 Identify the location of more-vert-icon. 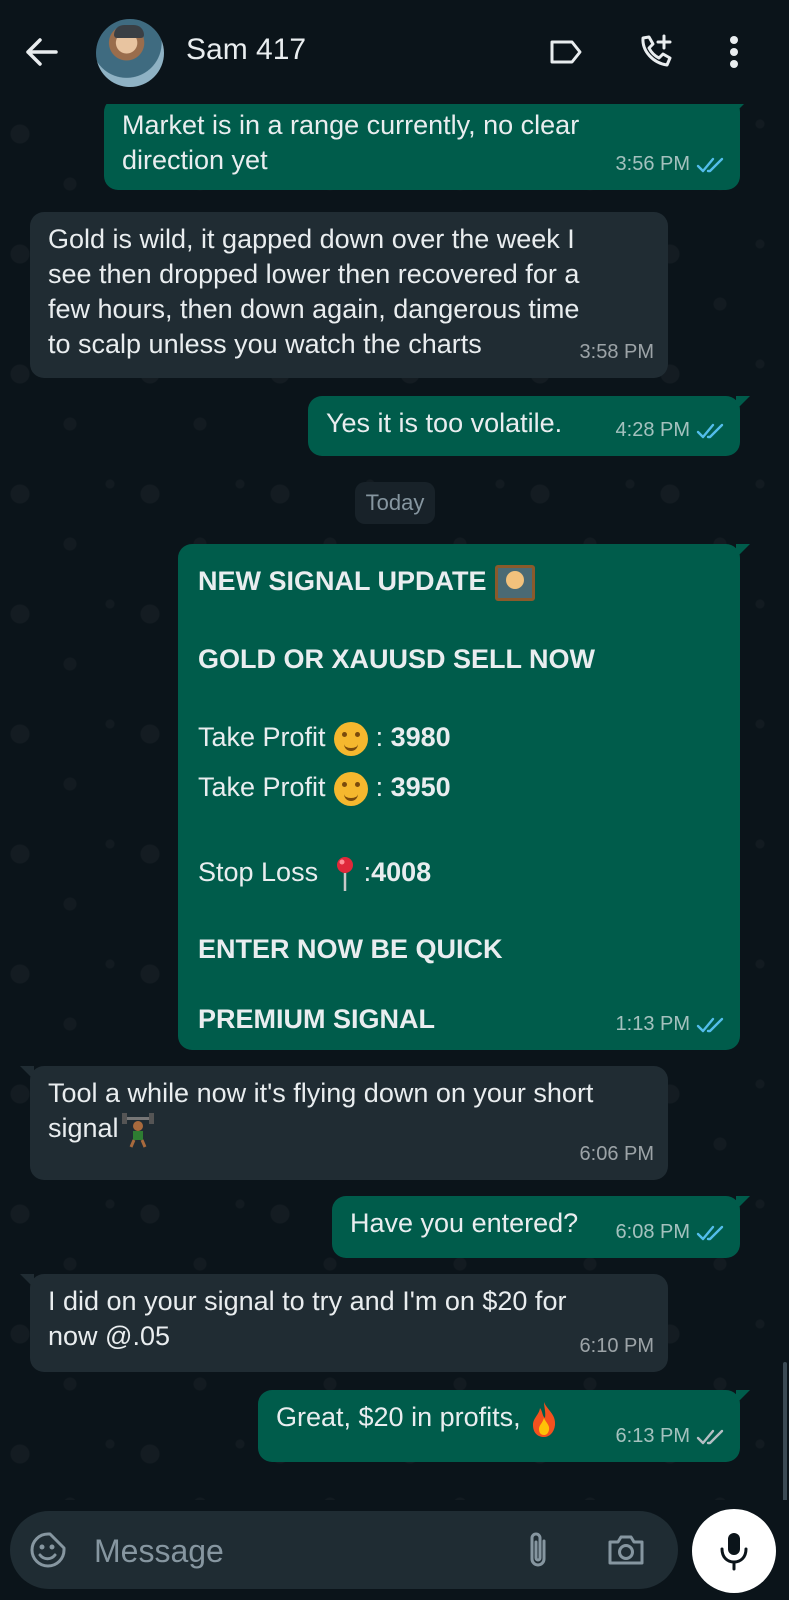
(734, 52).